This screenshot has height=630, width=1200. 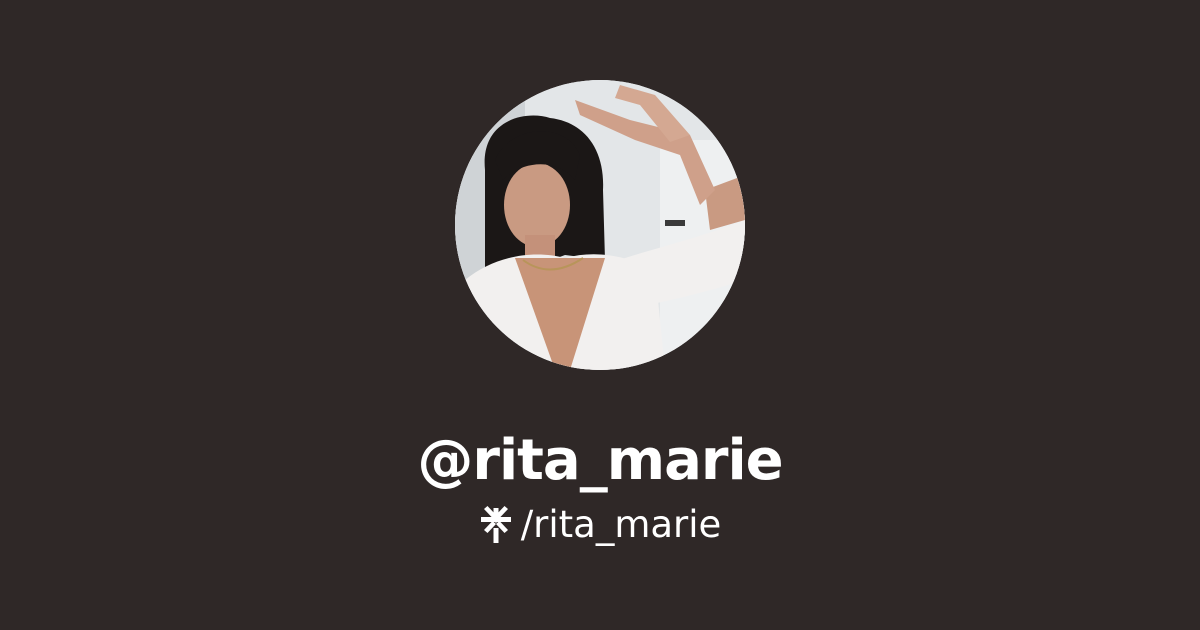 What do you see at coordinates (496, 525) in the screenshot?
I see `linktree-asterisk-icon` at bounding box center [496, 525].